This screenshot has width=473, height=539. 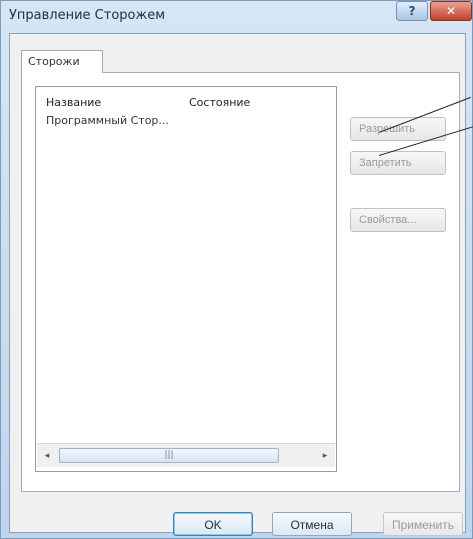 I want to click on title-bar: Управление Сторожем ? ✕, so click(x=236, y=17).